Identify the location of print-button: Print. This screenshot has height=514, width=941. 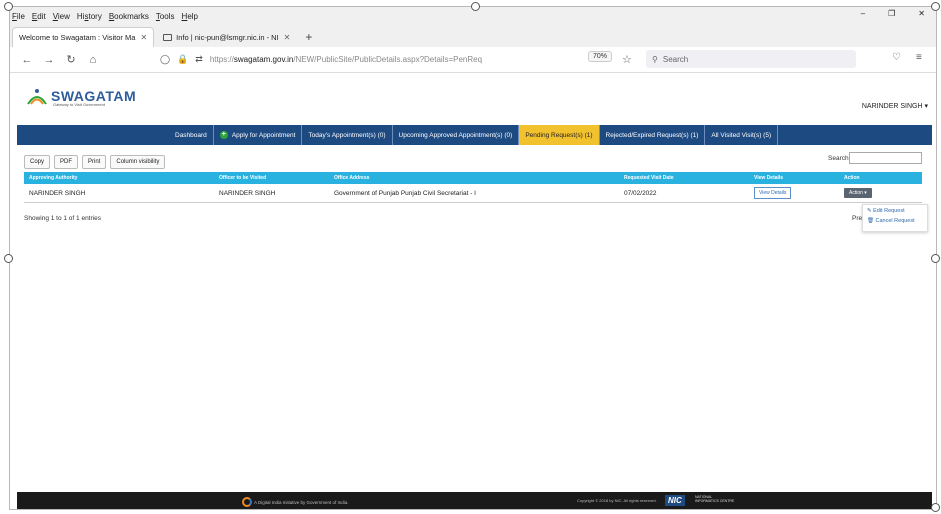
(94, 162).